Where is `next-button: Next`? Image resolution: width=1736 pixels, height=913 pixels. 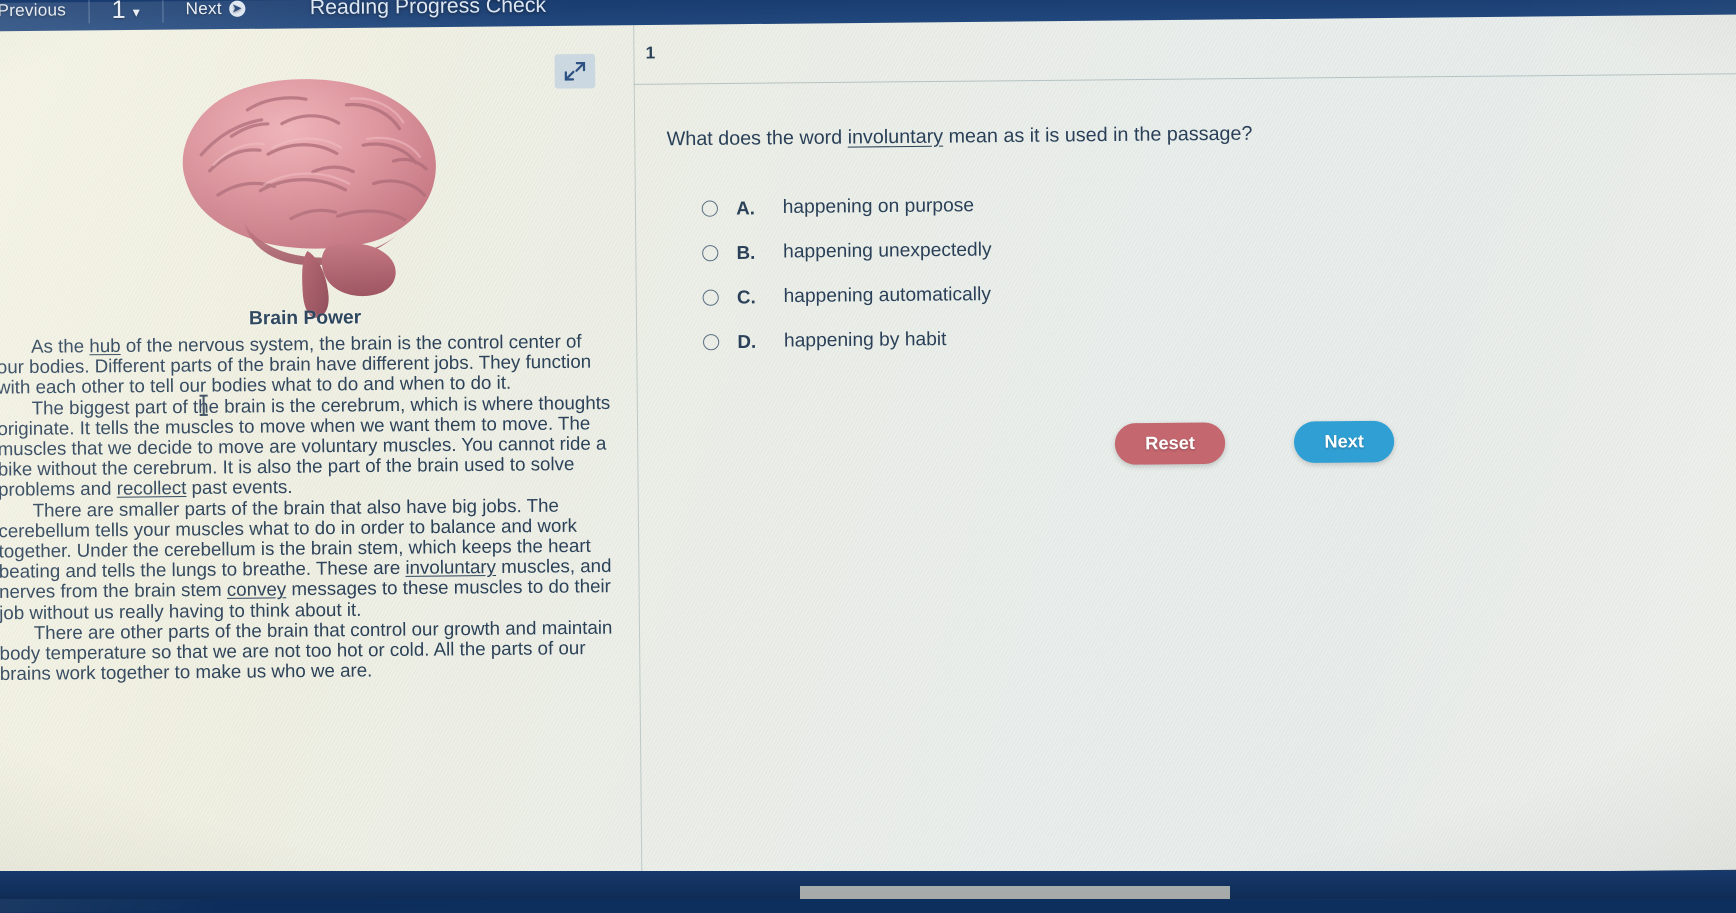 next-button: Next is located at coordinates (1344, 442).